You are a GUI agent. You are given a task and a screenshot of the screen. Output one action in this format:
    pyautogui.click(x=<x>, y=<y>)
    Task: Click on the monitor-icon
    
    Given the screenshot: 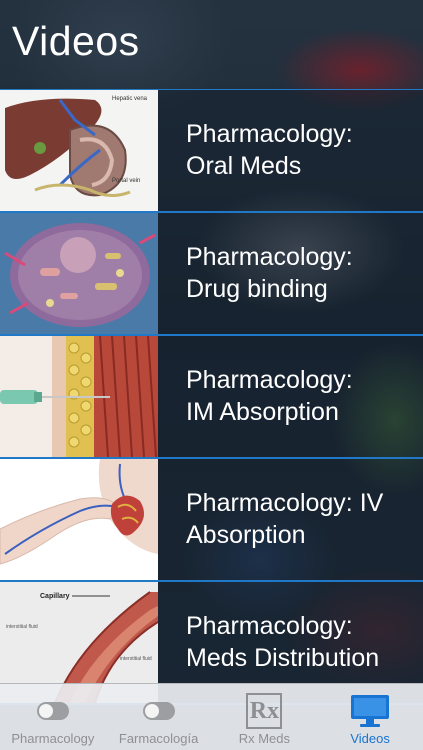 What is the action you would take?
    pyautogui.click(x=370, y=711)
    